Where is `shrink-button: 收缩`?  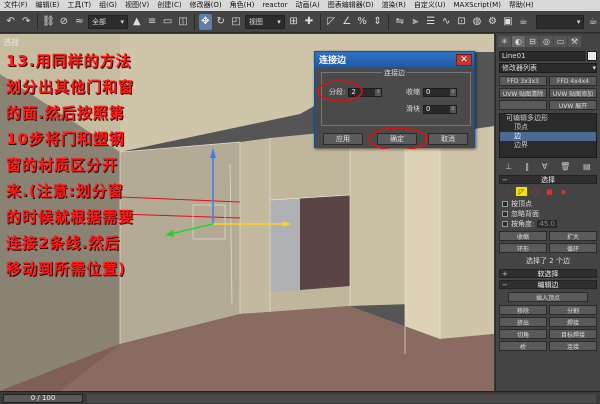 shrink-button: 收缩 is located at coordinates (523, 236).